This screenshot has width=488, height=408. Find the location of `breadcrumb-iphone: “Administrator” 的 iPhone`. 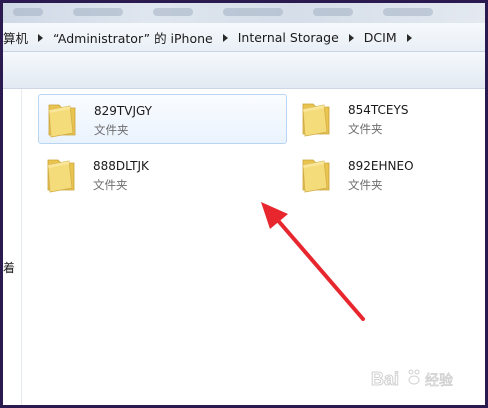

breadcrumb-iphone: “Administrator” 的 iPhone is located at coordinates (133, 37).